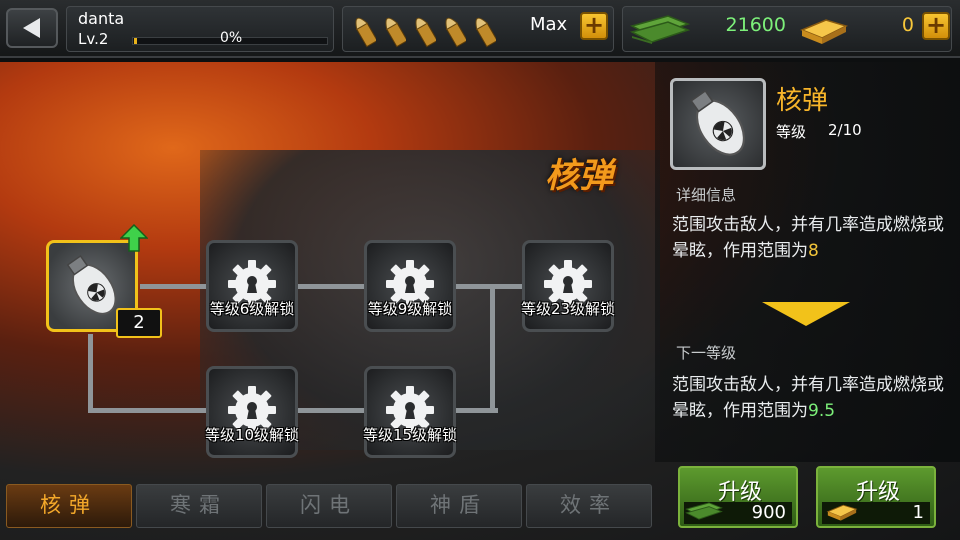 The image size is (960, 540). I want to click on skill-node-label: 等级6级解锁, so click(252, 309).